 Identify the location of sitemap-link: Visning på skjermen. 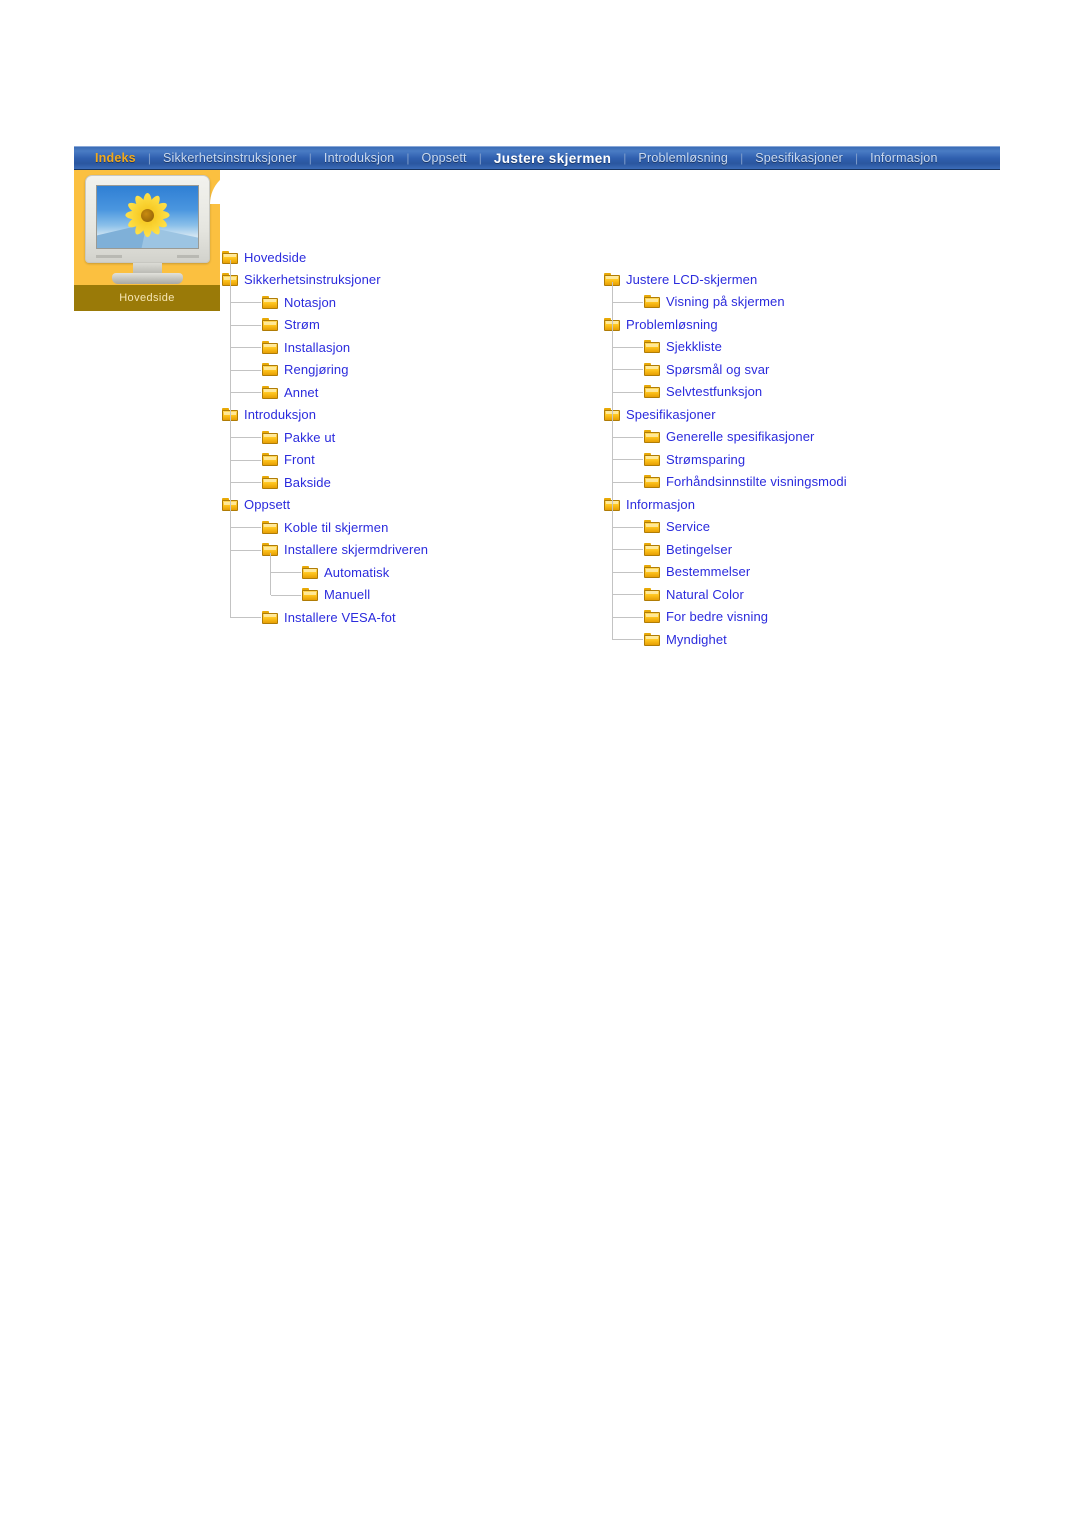
(804, 302).